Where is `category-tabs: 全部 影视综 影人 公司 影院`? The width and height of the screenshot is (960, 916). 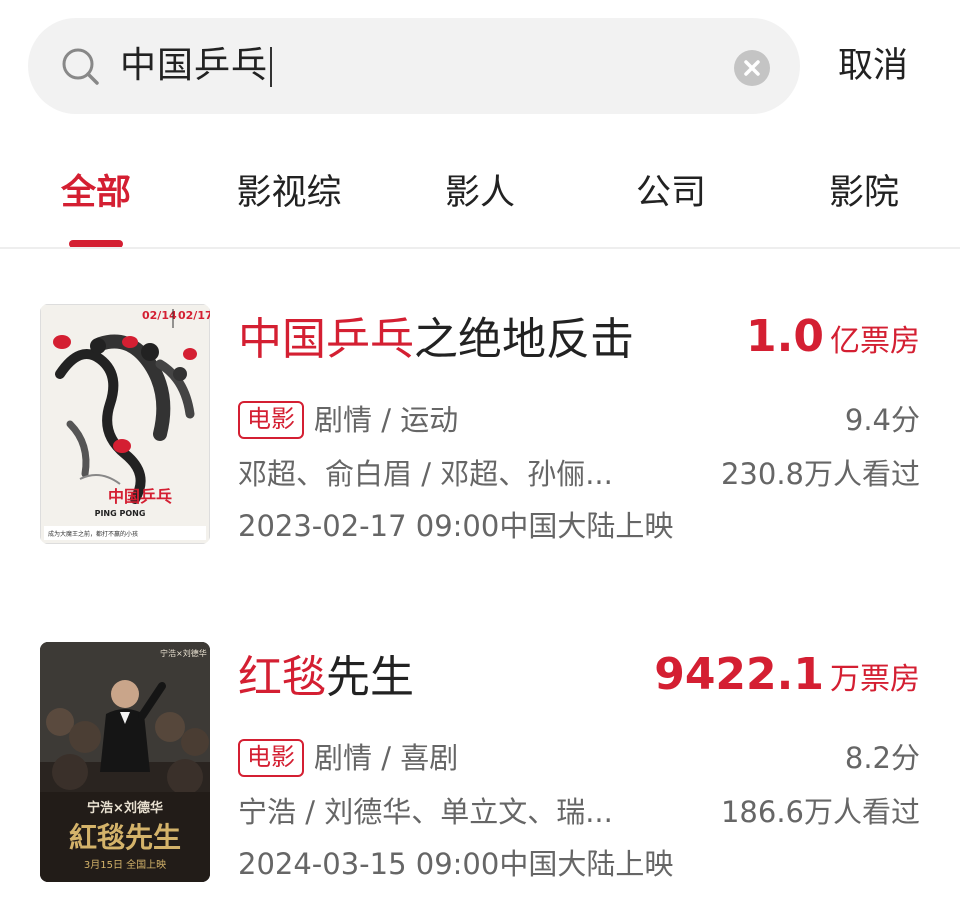
category-tabs: 全部 影视综 影人 公司 影院 is located at coordinates (480, 204).